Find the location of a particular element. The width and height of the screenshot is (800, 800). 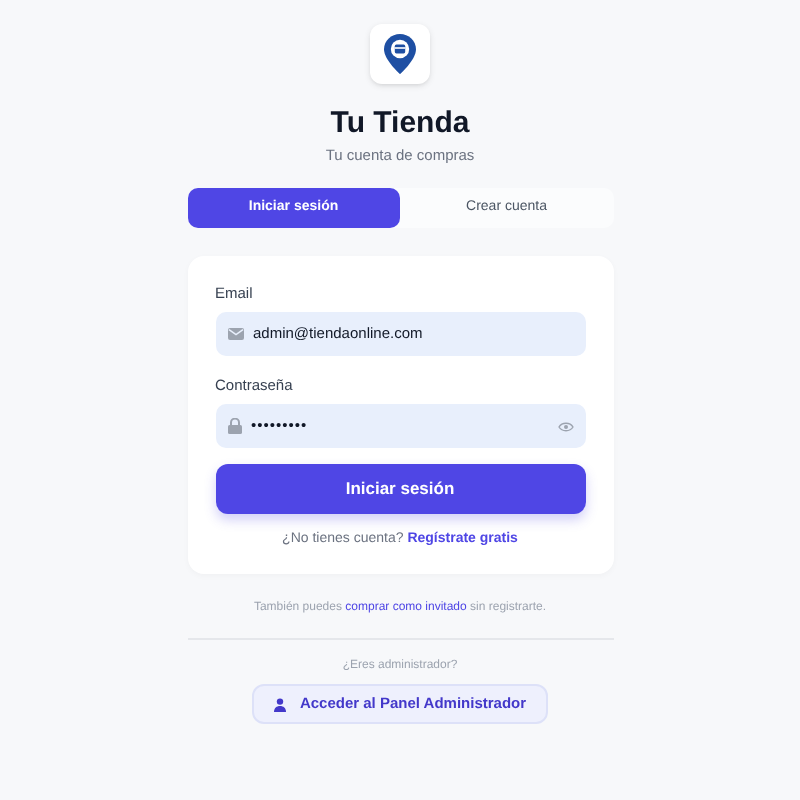

login-button: Iniciar sesión is located at coordinates (400, 489).